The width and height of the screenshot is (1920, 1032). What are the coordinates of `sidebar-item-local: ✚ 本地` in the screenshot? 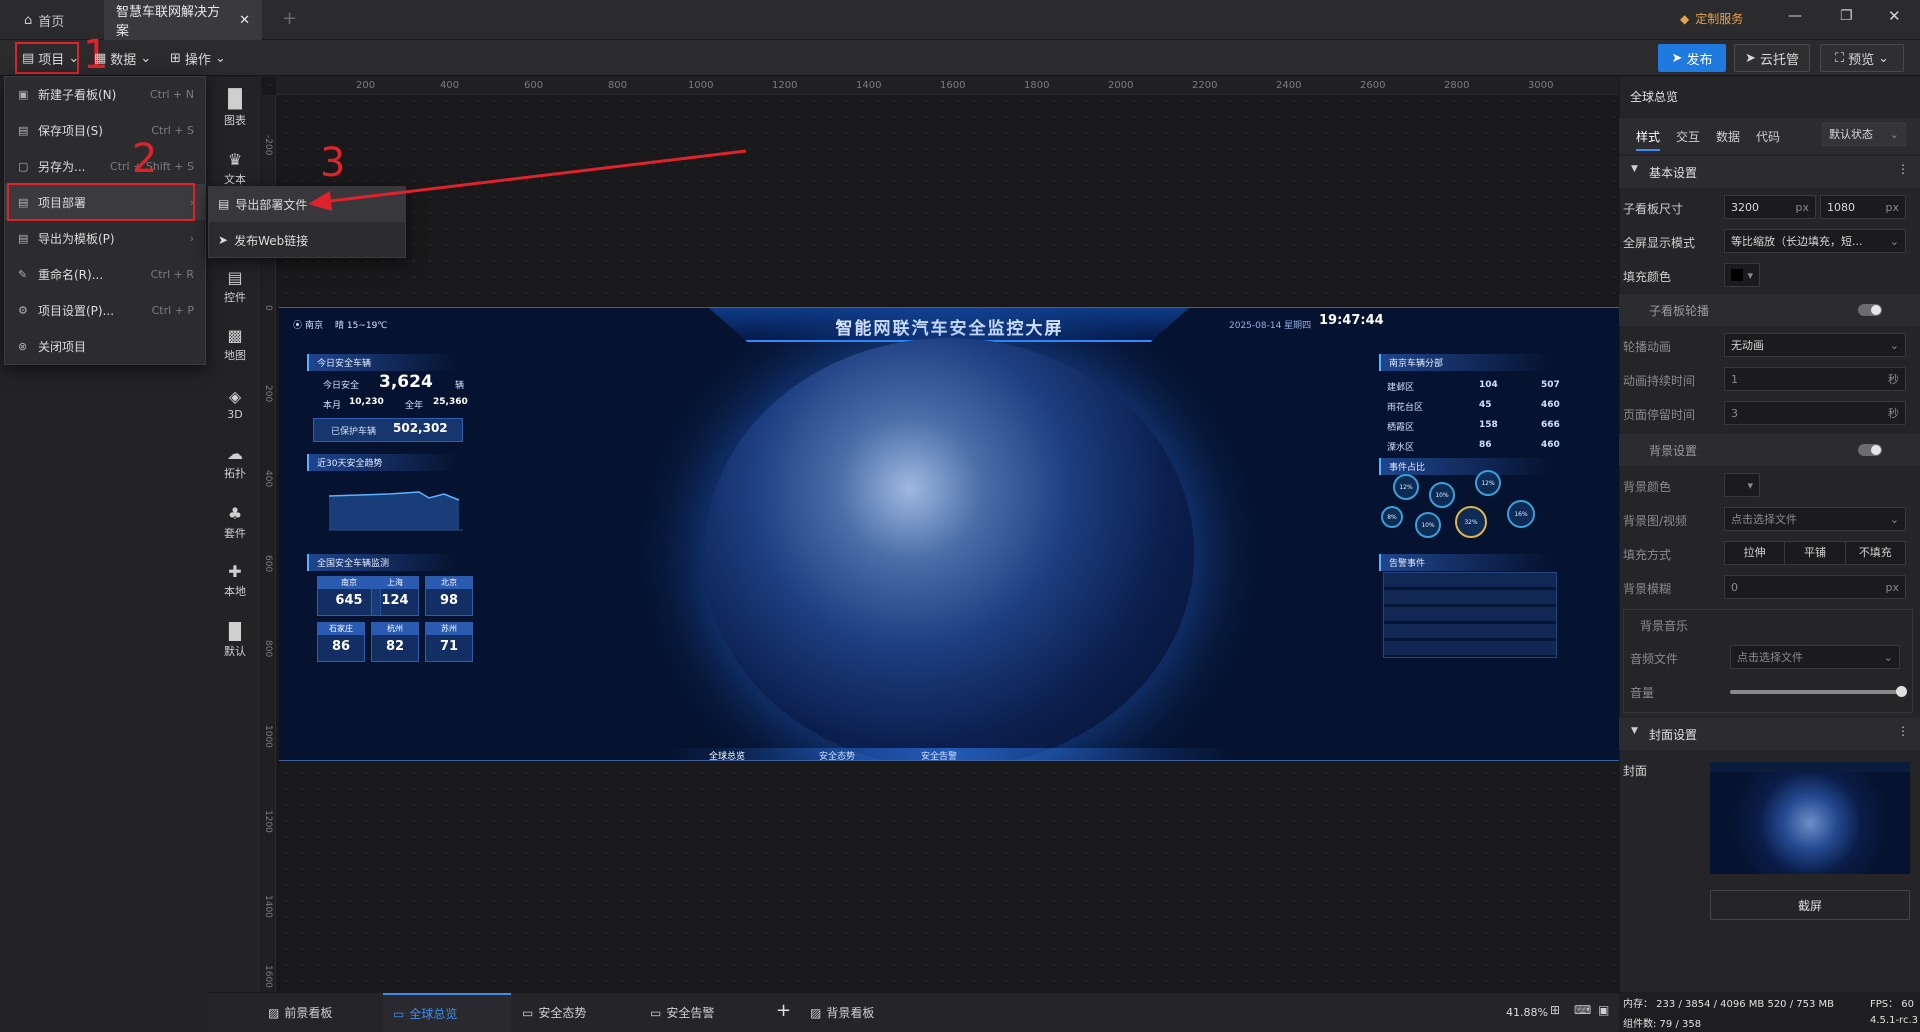 It's located at (235, 580).